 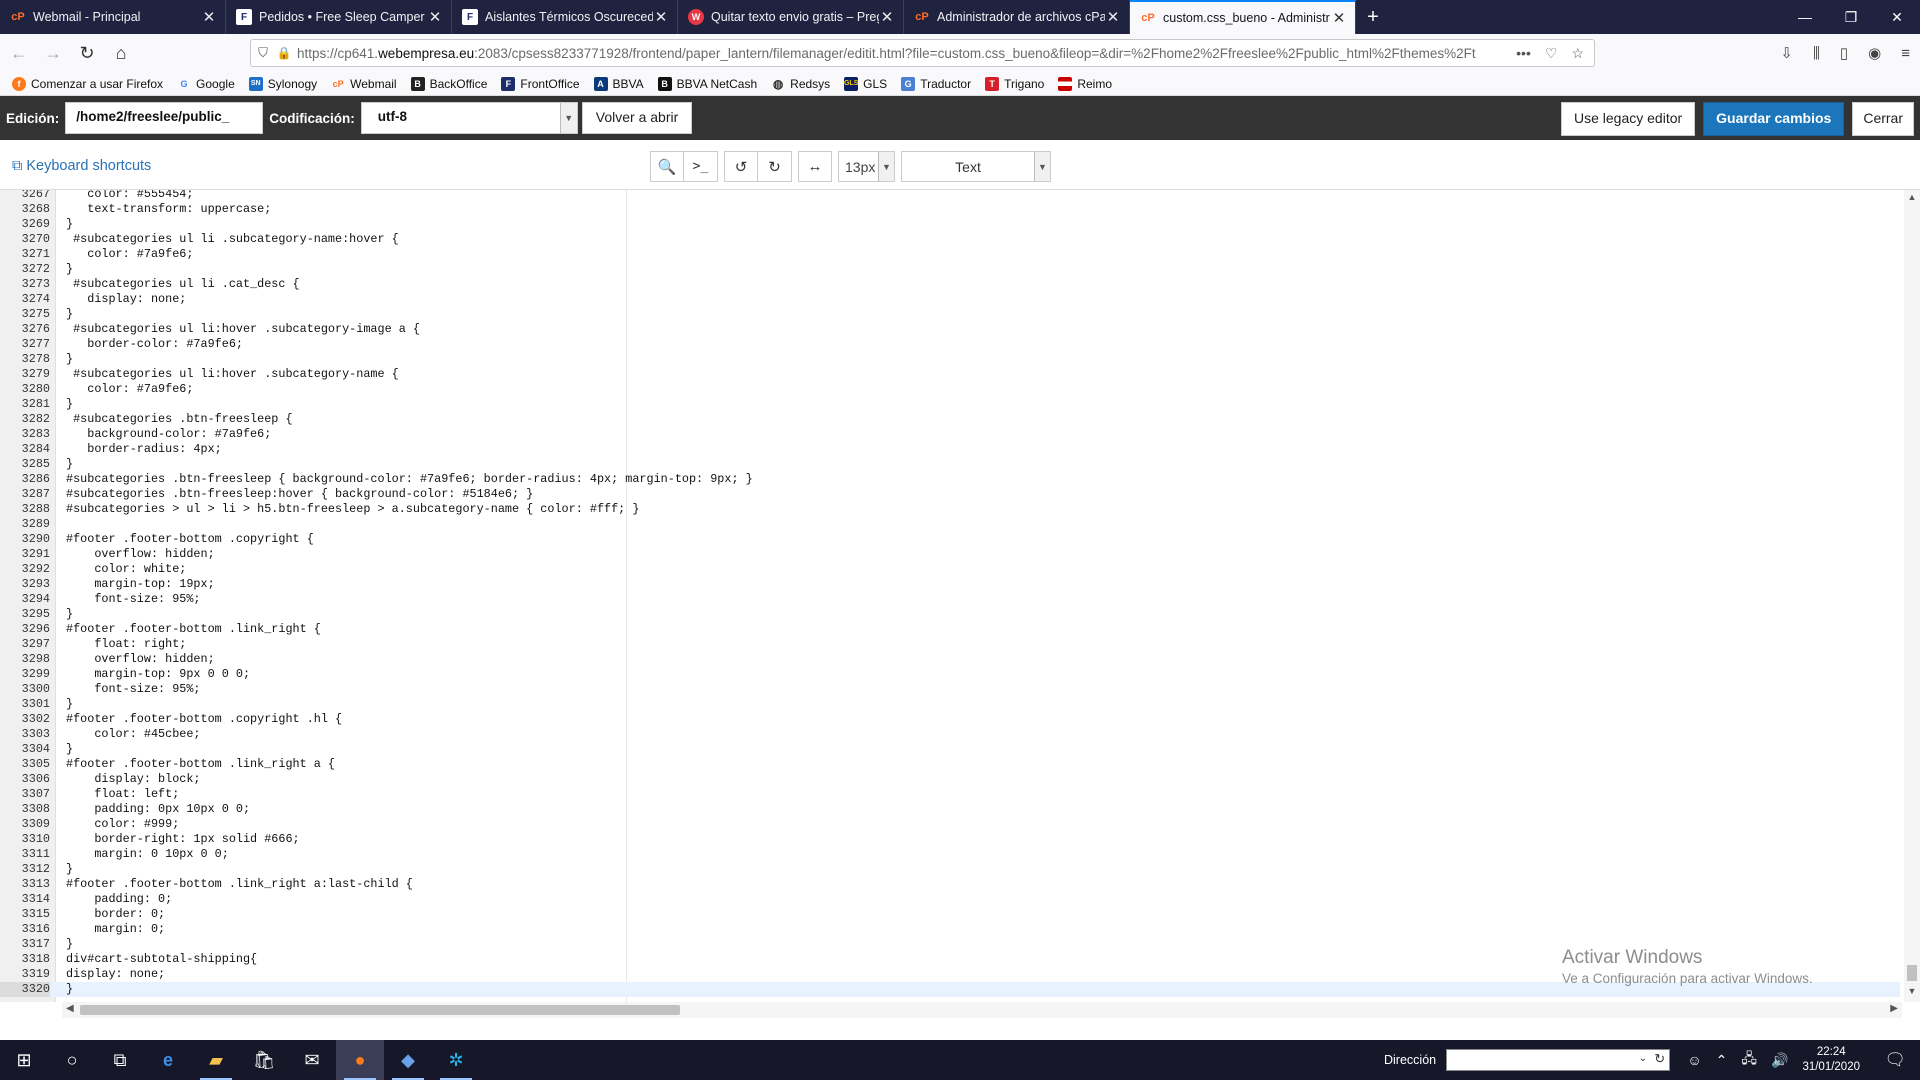 I want to click on library-icon: ⫼, so click(x=1816, y=53).